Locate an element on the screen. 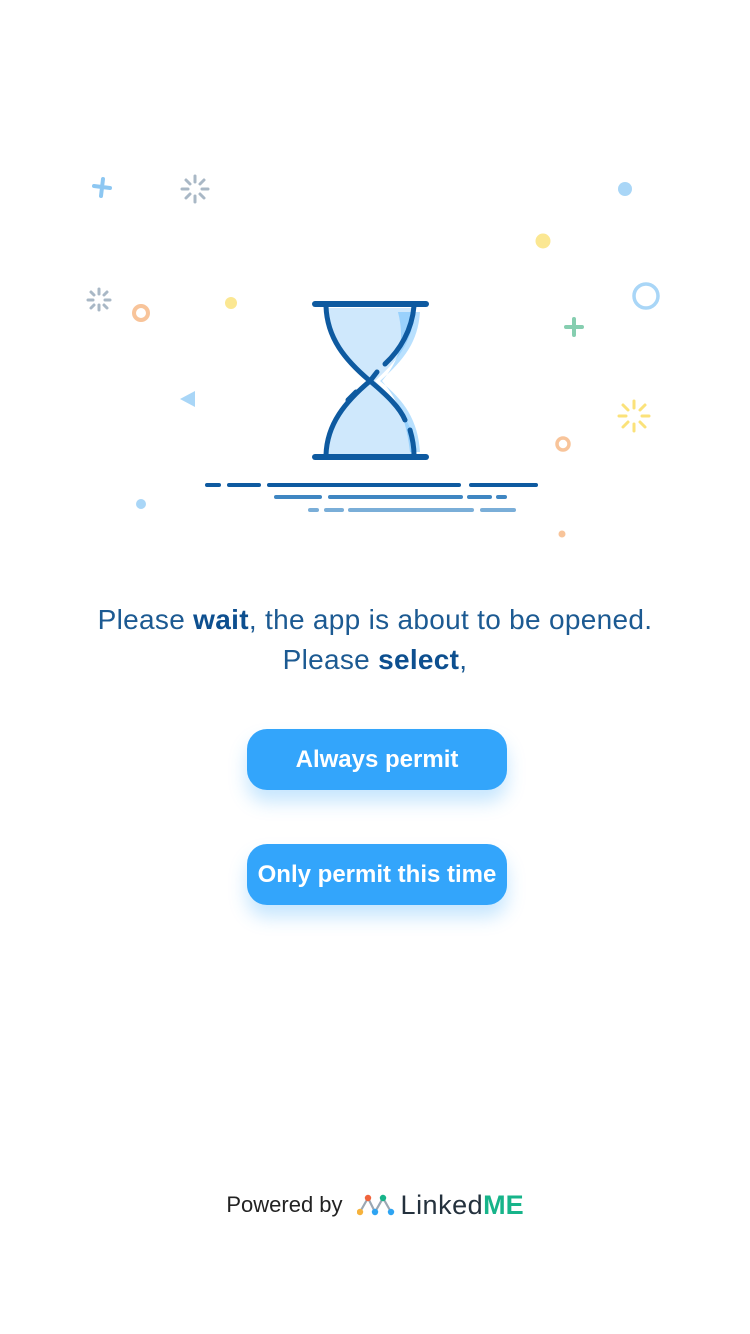  always-permit-label: Always permit is located at coordinates (377, 759).